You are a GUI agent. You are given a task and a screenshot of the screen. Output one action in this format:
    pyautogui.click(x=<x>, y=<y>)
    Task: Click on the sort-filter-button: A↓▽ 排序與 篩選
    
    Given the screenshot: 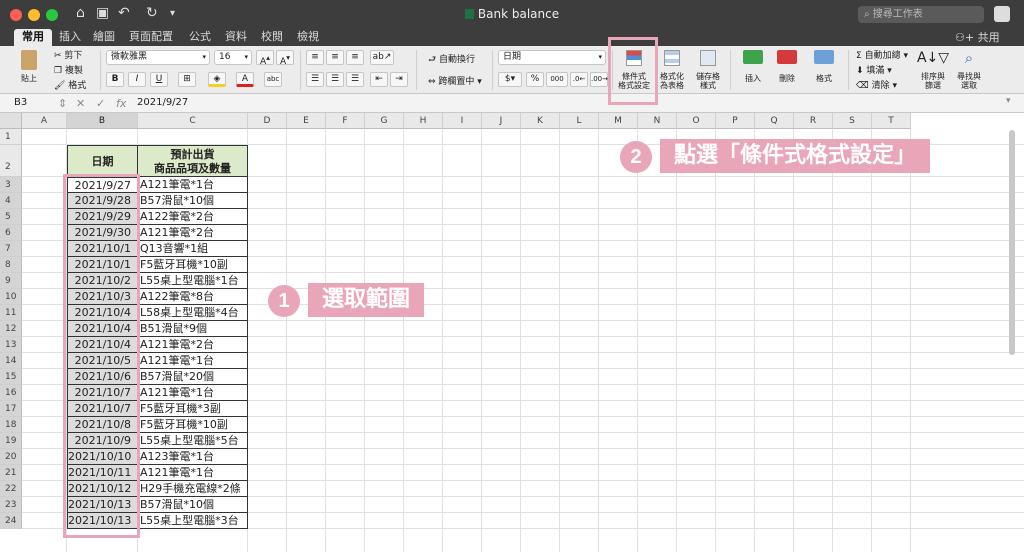 What is the action you would take?
    pyautogui.click(x=933, y=70)
    